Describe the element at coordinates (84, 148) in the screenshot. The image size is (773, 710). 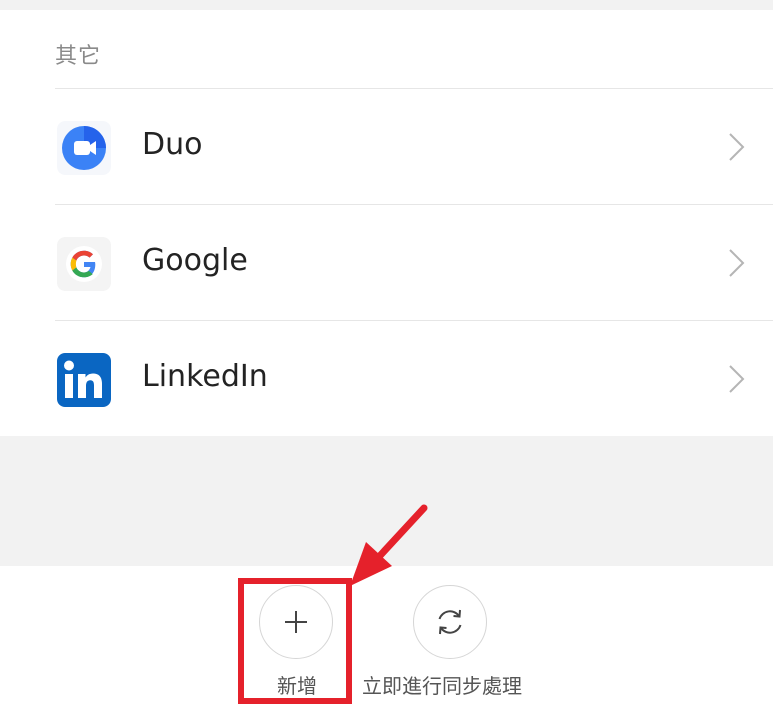
I see `duo-icon` at that location.